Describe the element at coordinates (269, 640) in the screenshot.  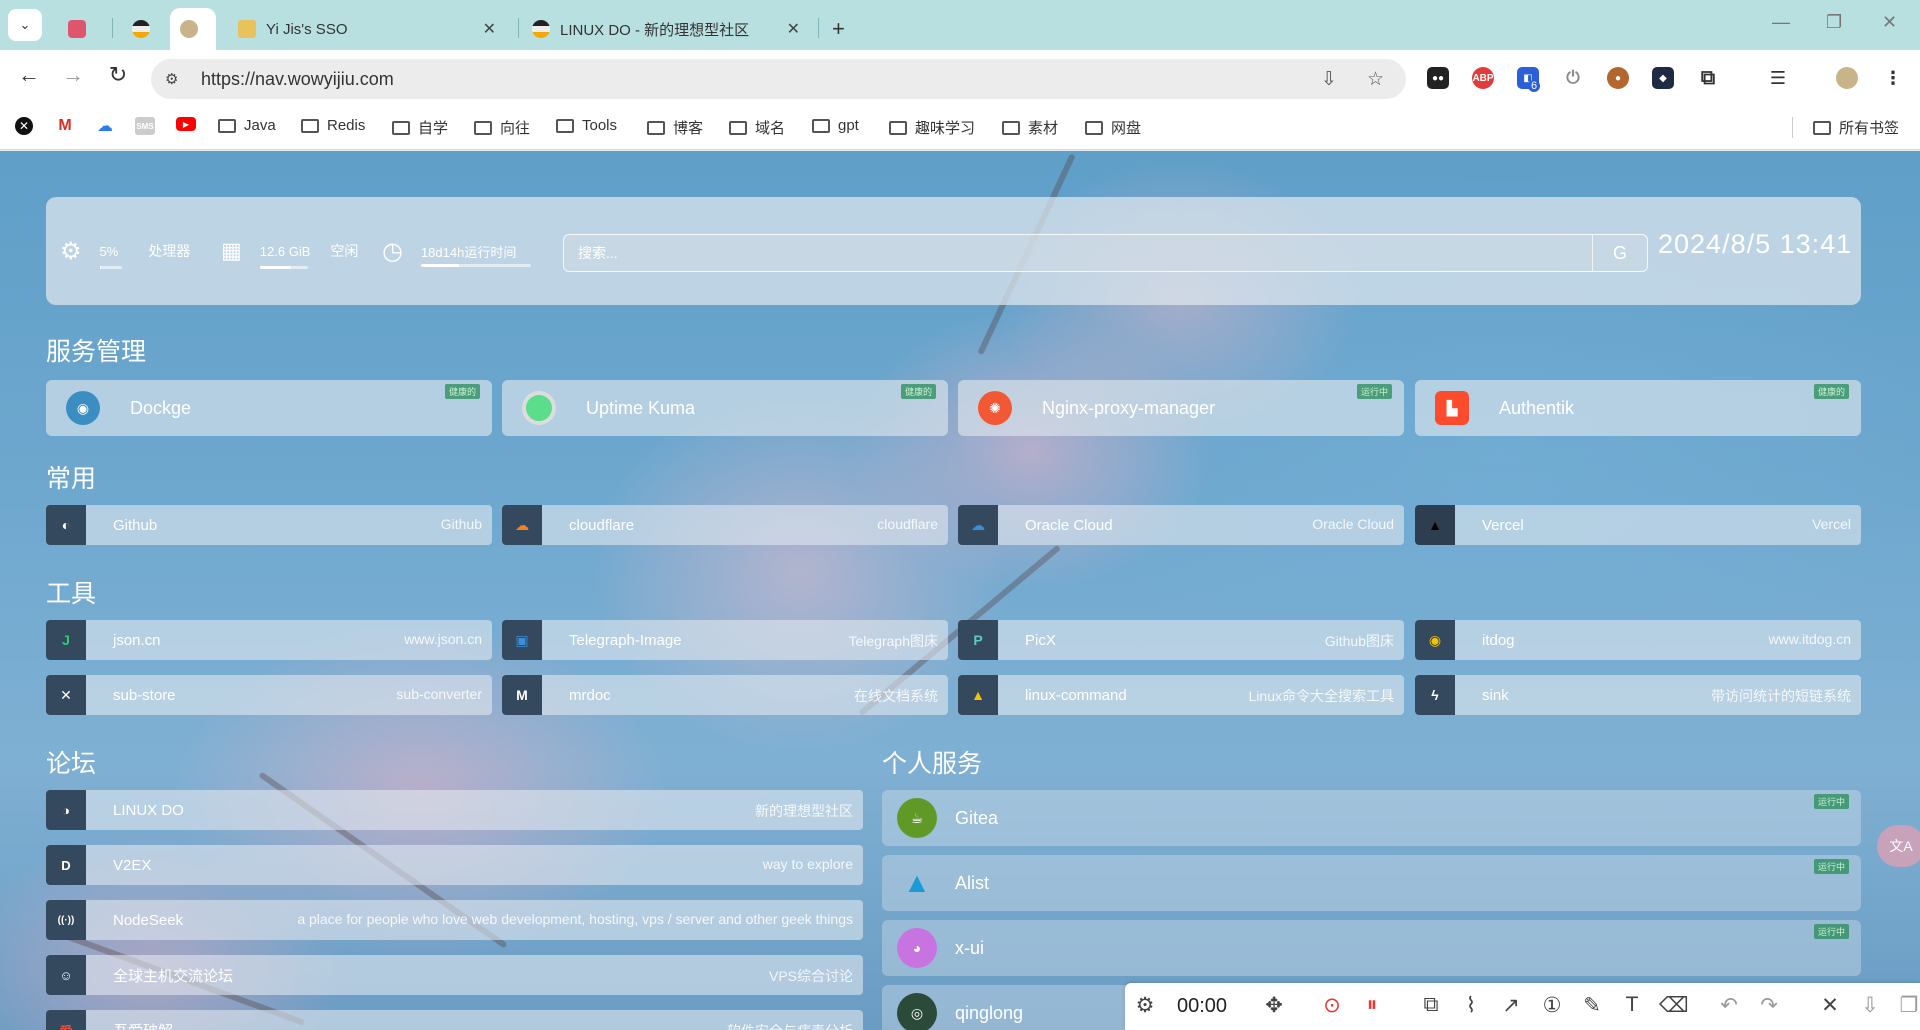
I see `link-card-json-cn: J json.cn www.json.cn` at that location.